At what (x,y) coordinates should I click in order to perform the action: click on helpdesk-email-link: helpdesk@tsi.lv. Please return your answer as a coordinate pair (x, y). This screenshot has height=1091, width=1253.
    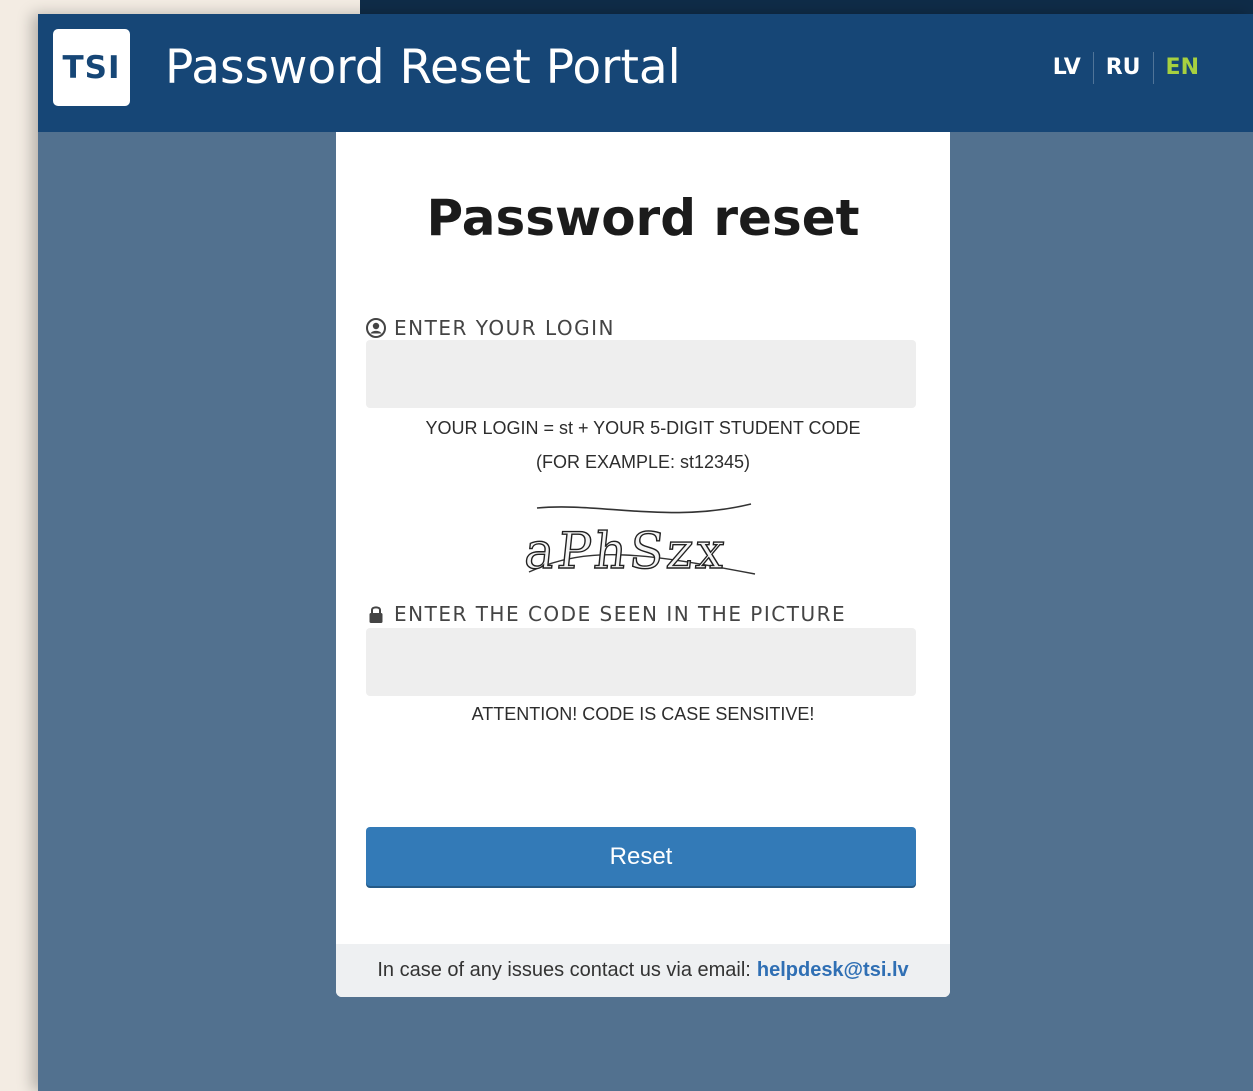
    Looking at the image, I should click on (833, 970).